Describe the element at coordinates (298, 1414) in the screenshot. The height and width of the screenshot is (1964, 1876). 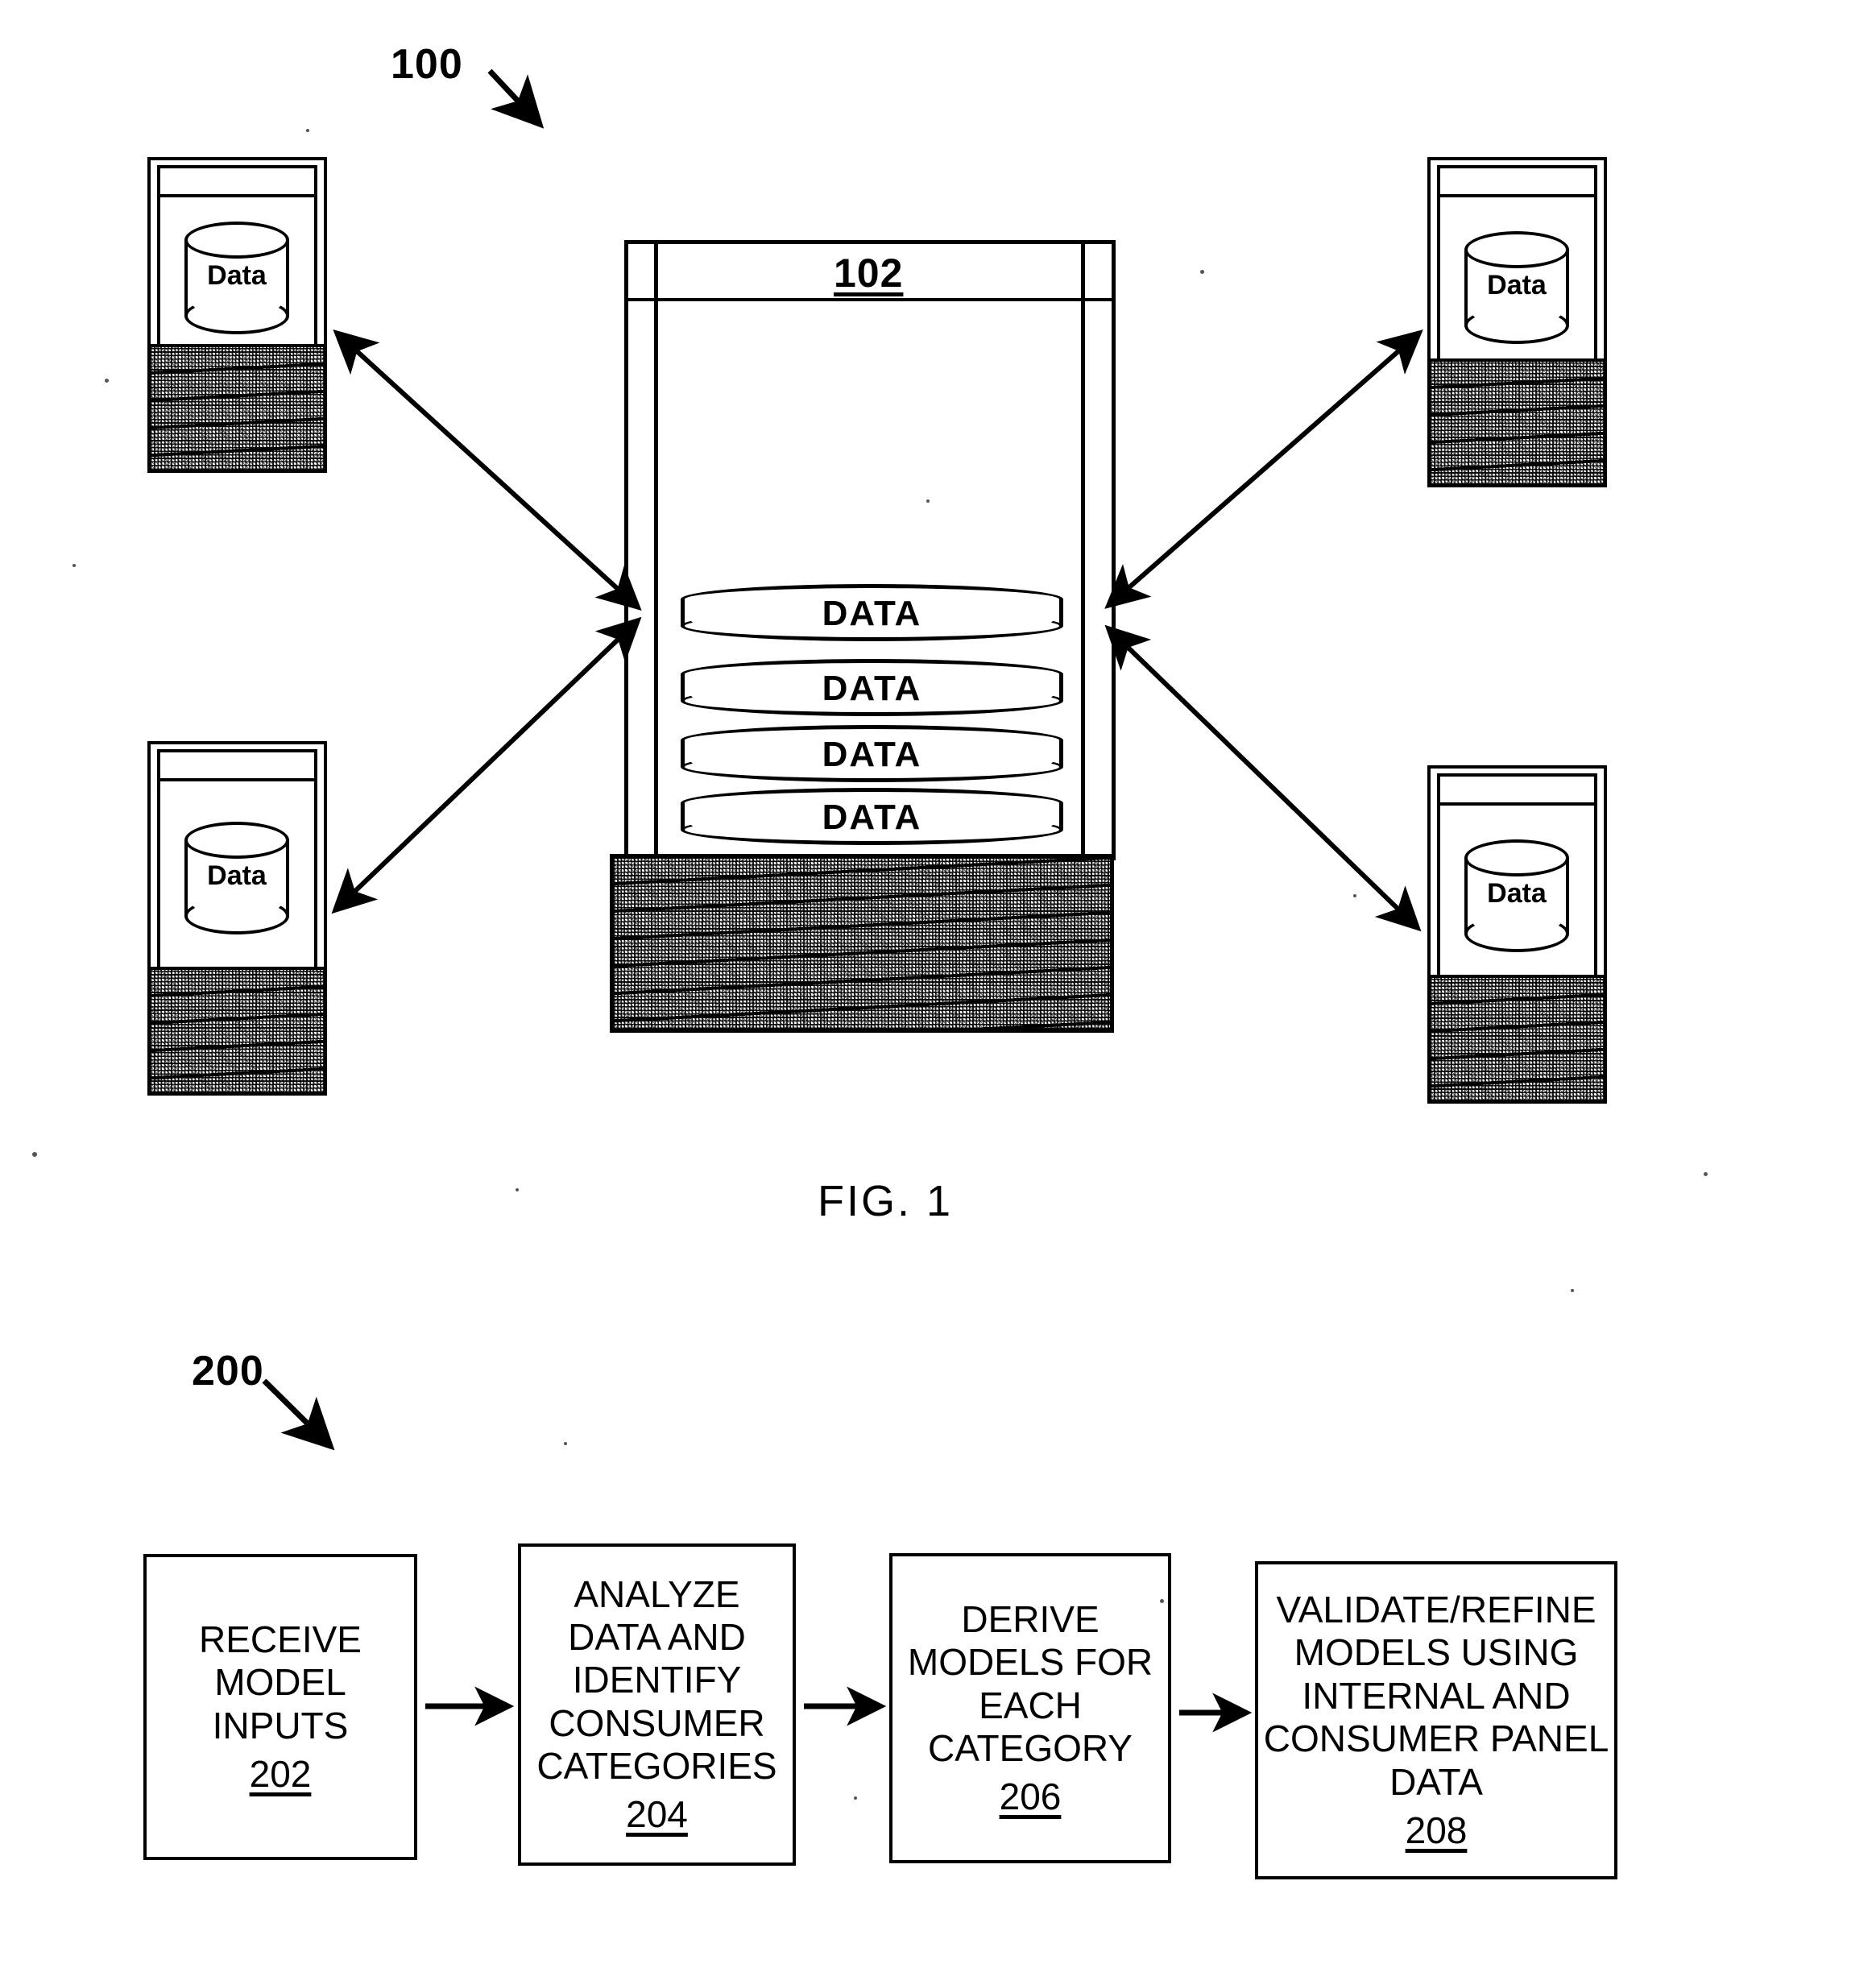
I see `figure2-lead-arrow` at that location.